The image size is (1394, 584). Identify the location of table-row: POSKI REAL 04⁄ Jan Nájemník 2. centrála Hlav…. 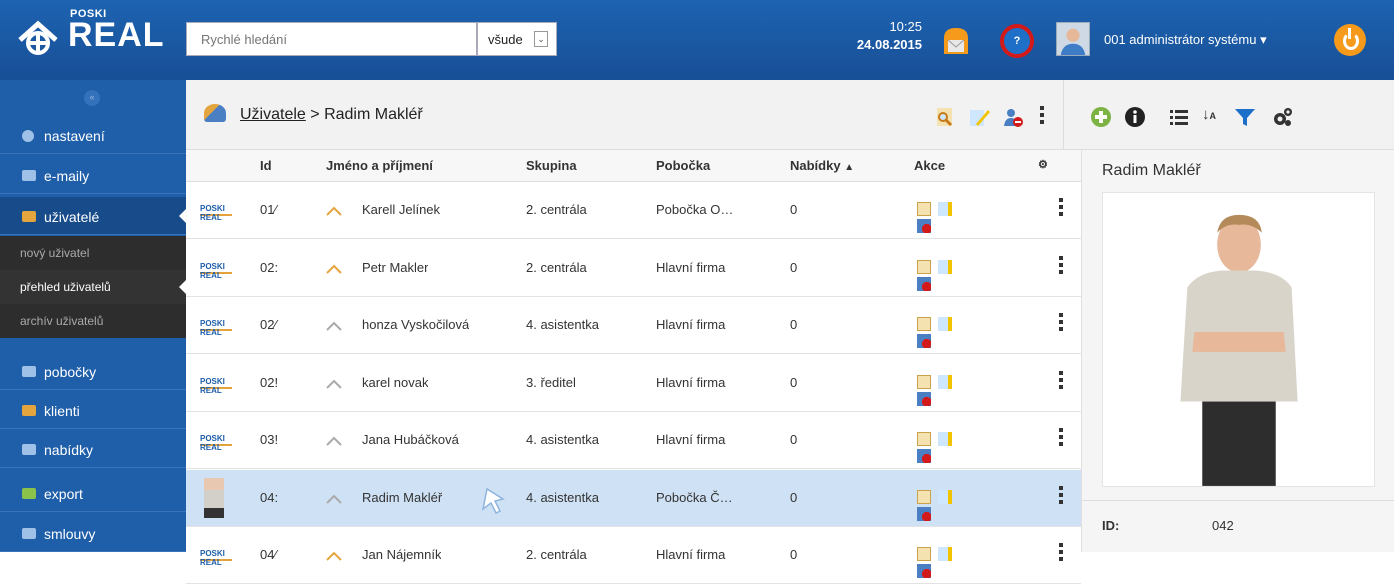
(633, 555).